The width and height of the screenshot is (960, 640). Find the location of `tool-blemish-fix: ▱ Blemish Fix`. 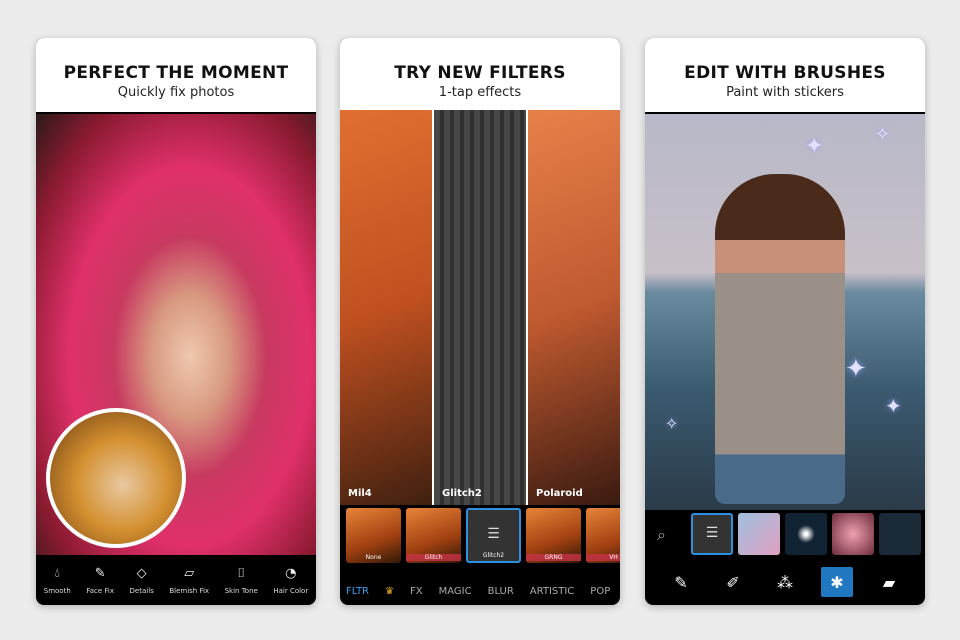

tool-blemish-fix: ▱ Blemish Fix is located at coordinates (189, 580).